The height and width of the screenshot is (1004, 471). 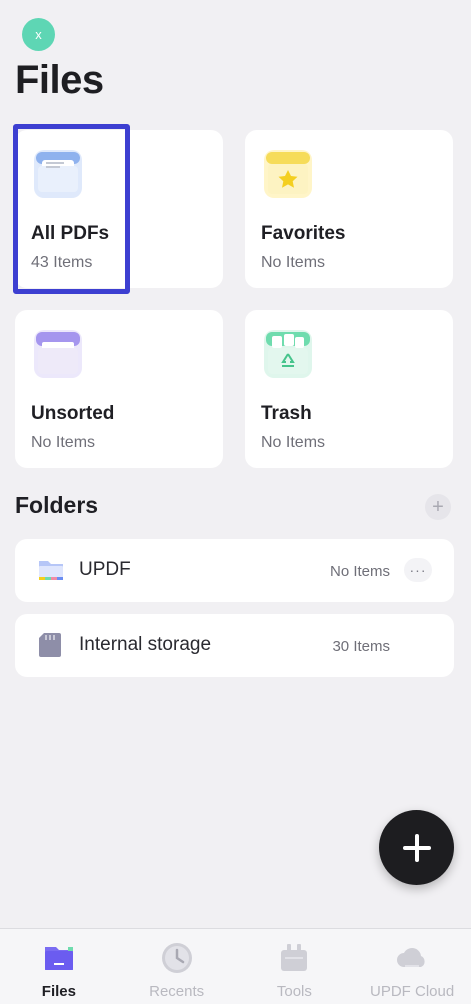 I want to click on folder-name: UPDF, so click(x=105, y=569).